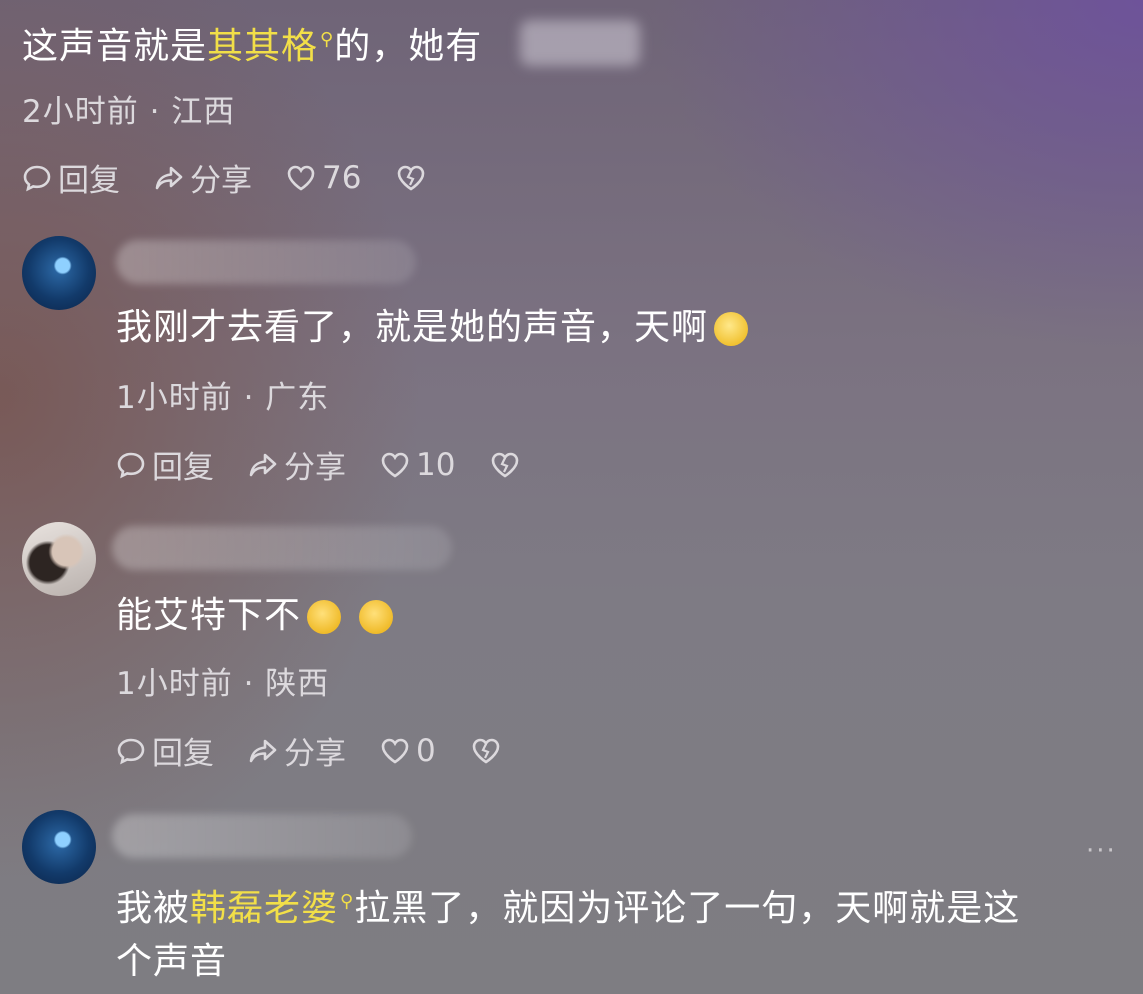 This screenshot has height=994, width=1143. What do you see at coordinates (172, 961) in the screenshot?
I see `comment-text-continued: 个声音` at bounding box center [172, 961].